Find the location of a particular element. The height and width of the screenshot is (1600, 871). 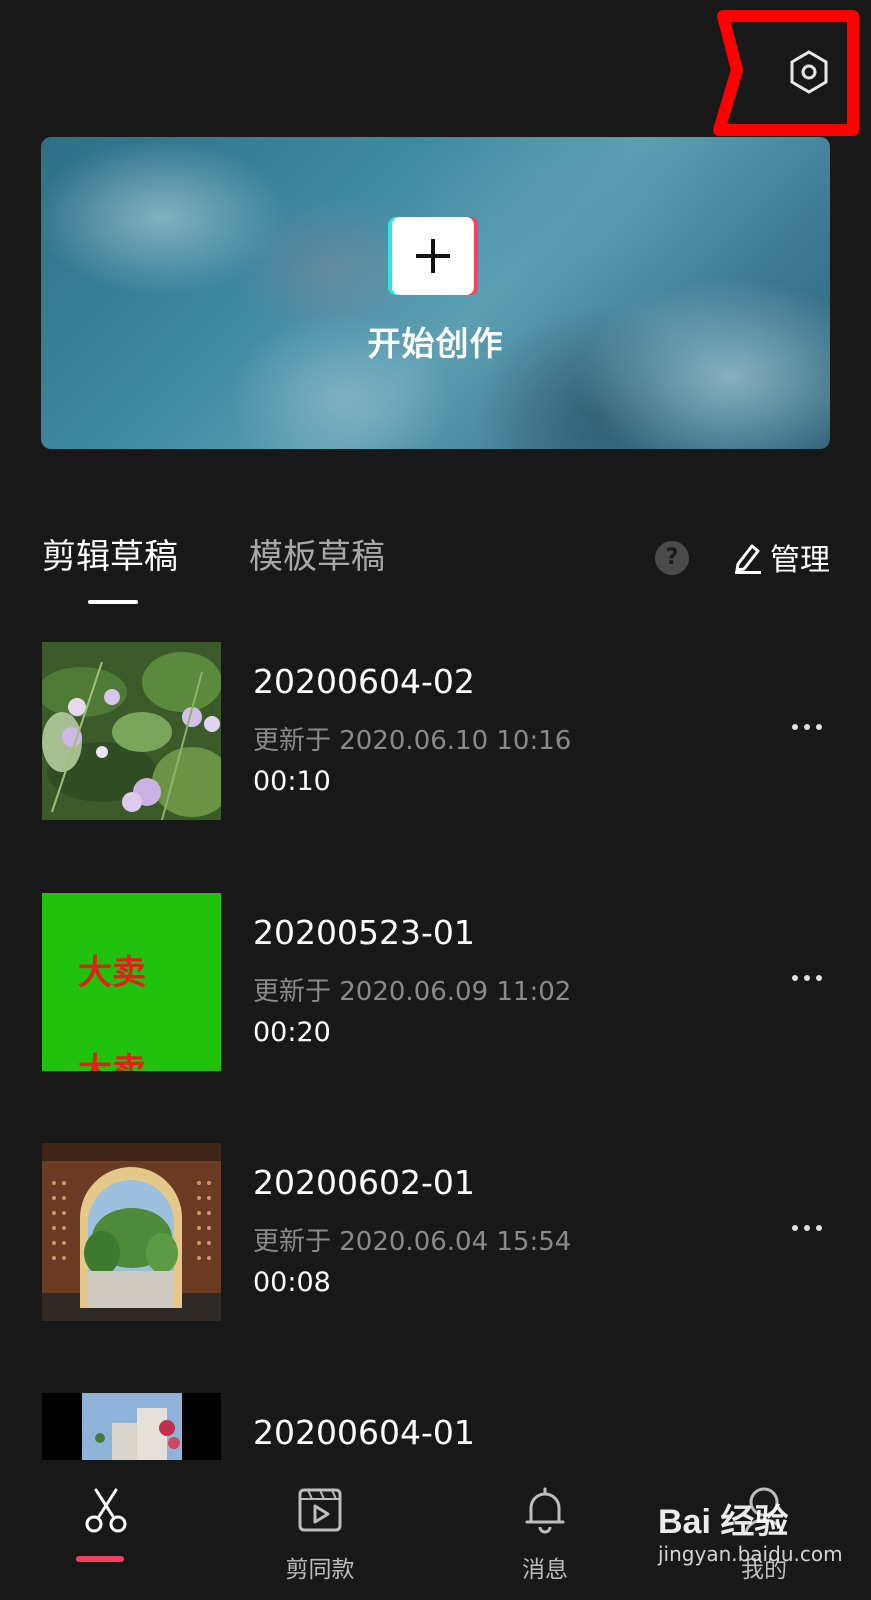

tab-template-drafts: 模板草稿 is located at coordinates (317, 557).